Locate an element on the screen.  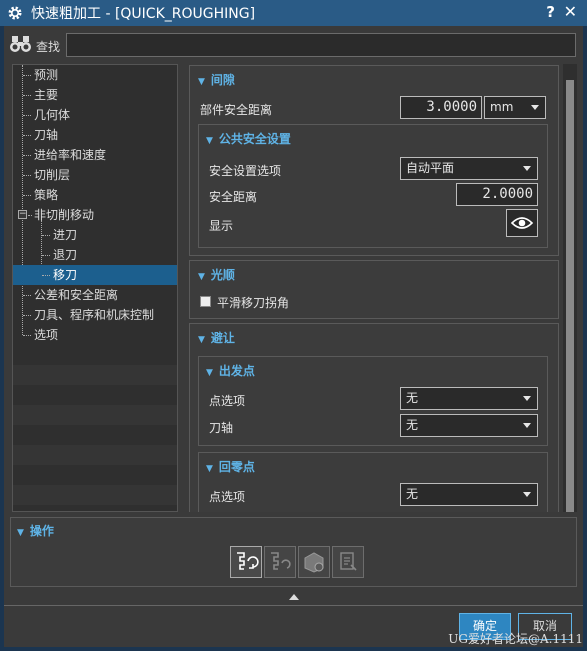
unit-select: mm is located at coordinates (515, 107).